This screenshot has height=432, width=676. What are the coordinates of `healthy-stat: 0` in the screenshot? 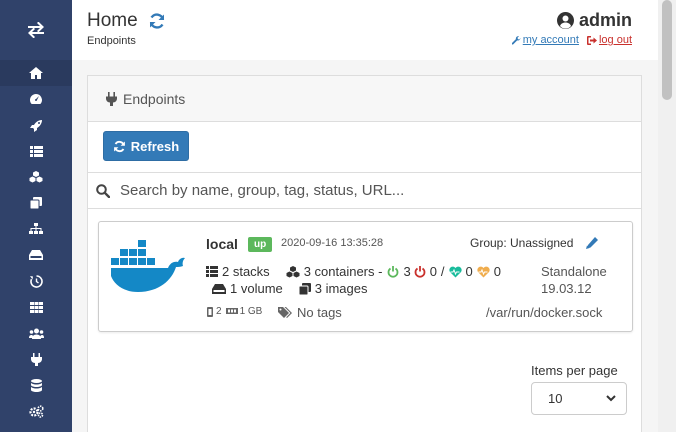 It's located at (460, 271).